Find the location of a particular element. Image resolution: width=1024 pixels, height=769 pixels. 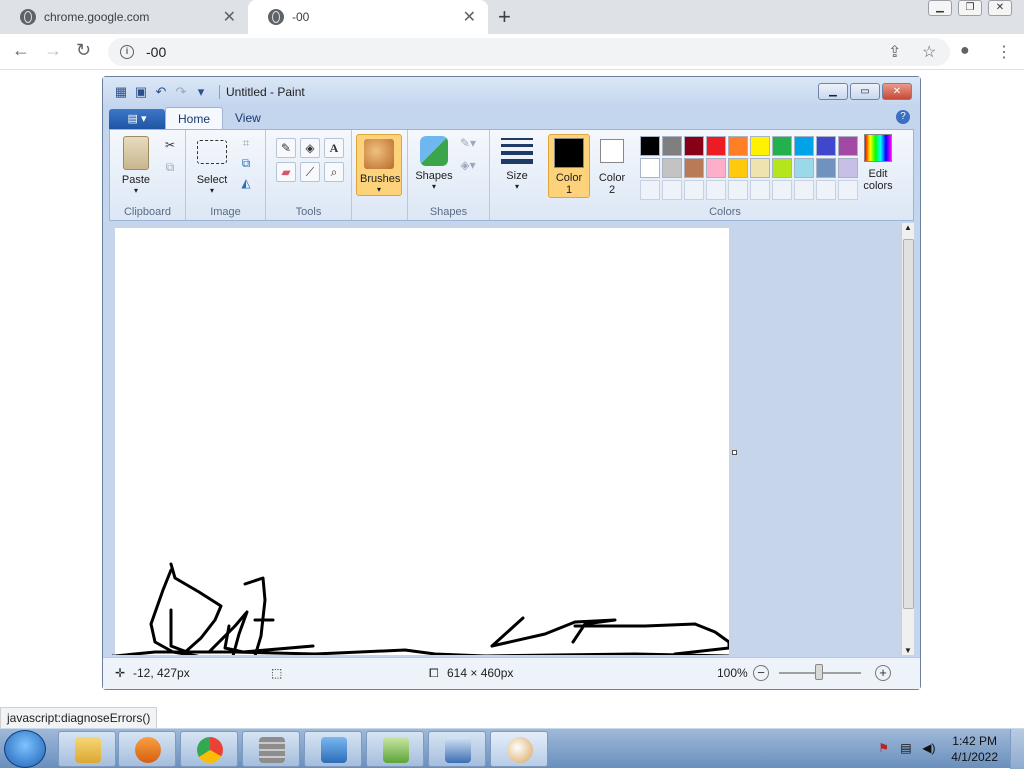

select-button: Select ▾ is located at coordinates (212, 165).